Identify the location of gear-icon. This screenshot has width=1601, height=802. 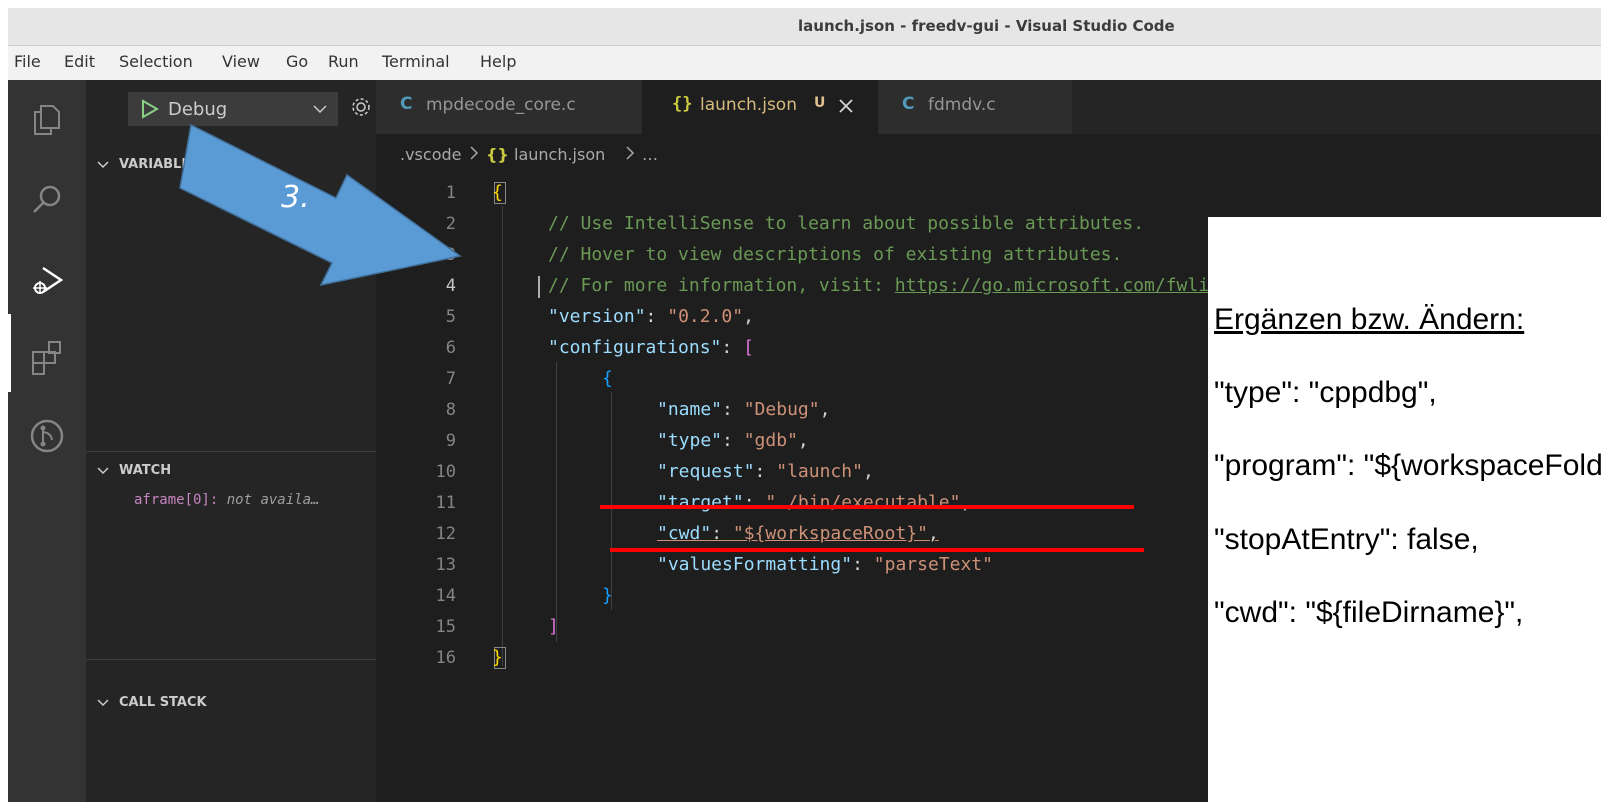
(361, 107).